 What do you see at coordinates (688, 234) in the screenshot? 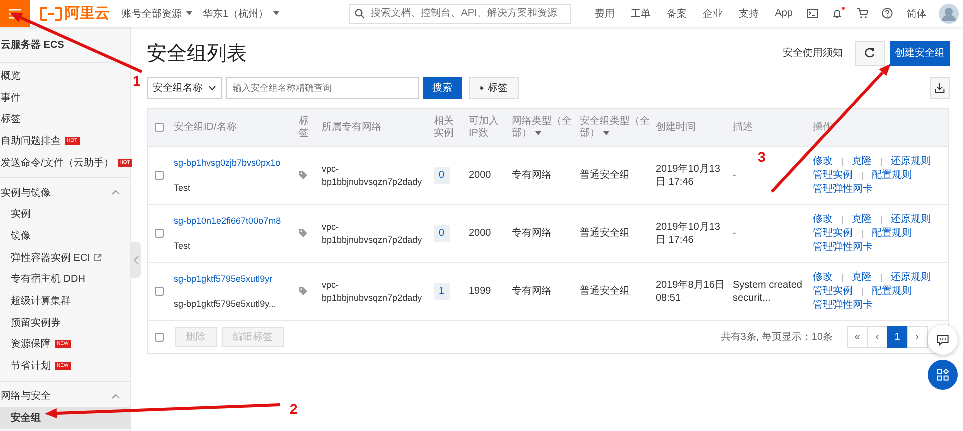
I see `table-cell-text: 2019年10月13日 17:46` at bounding box center [688, 234].